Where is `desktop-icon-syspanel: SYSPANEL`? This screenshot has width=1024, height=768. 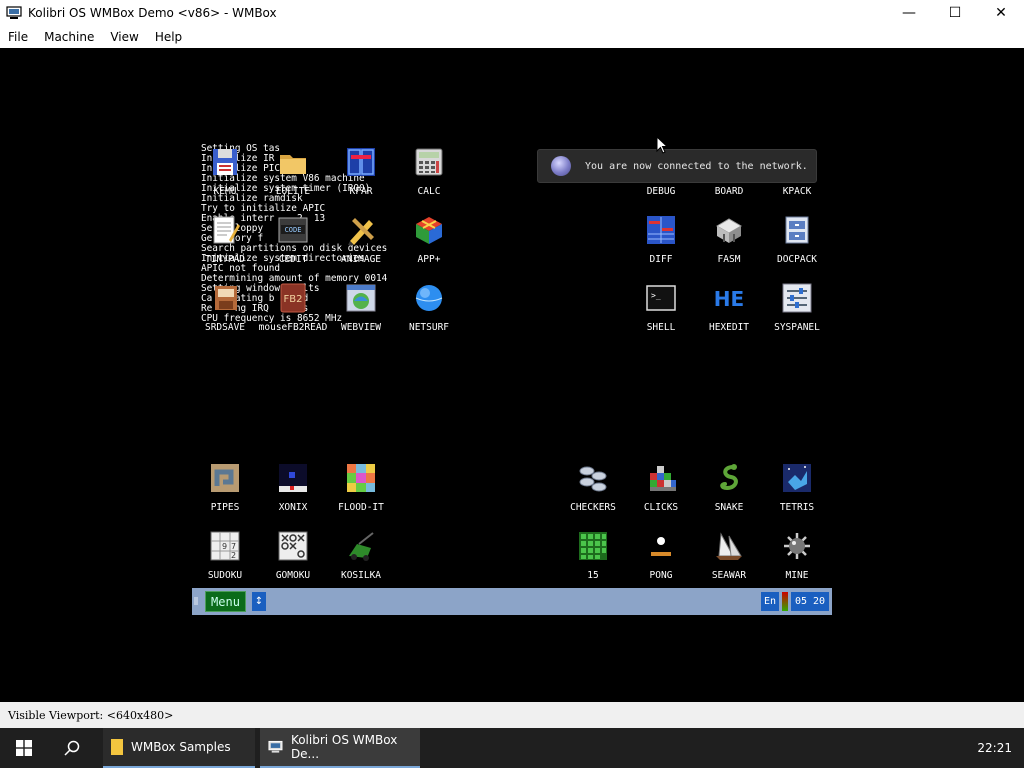
desktop-icon-syspanel: SYSPANEL is located at coordinates (797, 313).